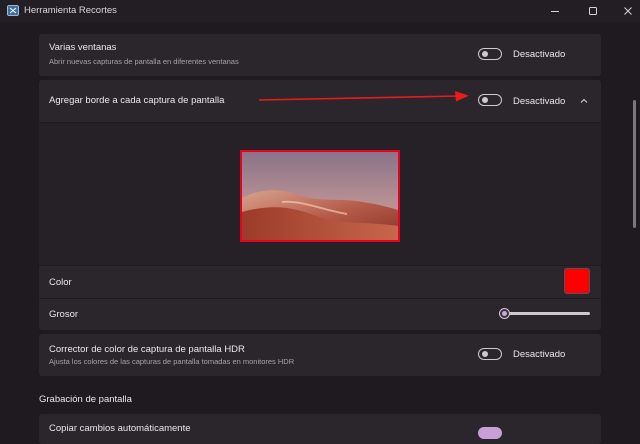 The width and height of the screenshot is (640, 444). I want to click on add-border-label: Agregar borde a cada captura de pantalla, so click(137, 100).